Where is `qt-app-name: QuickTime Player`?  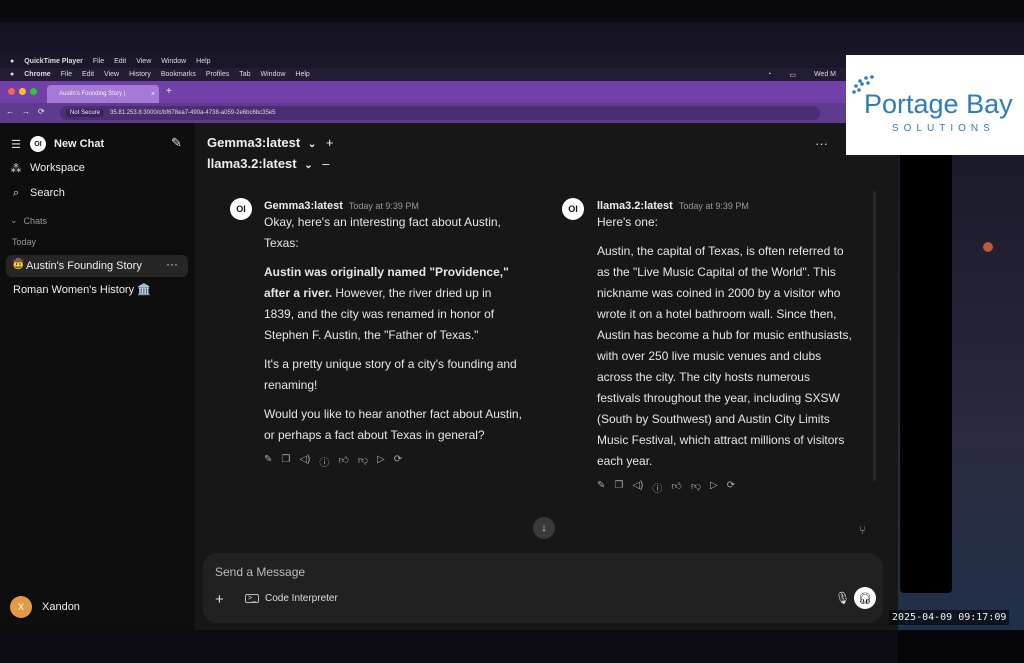
qt-app-name: QuickTime Player is located at coordinates (53, 61).